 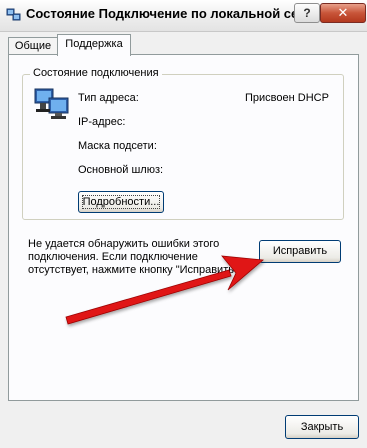 I want to click on help-button: ?, so click(x=307, y=13).